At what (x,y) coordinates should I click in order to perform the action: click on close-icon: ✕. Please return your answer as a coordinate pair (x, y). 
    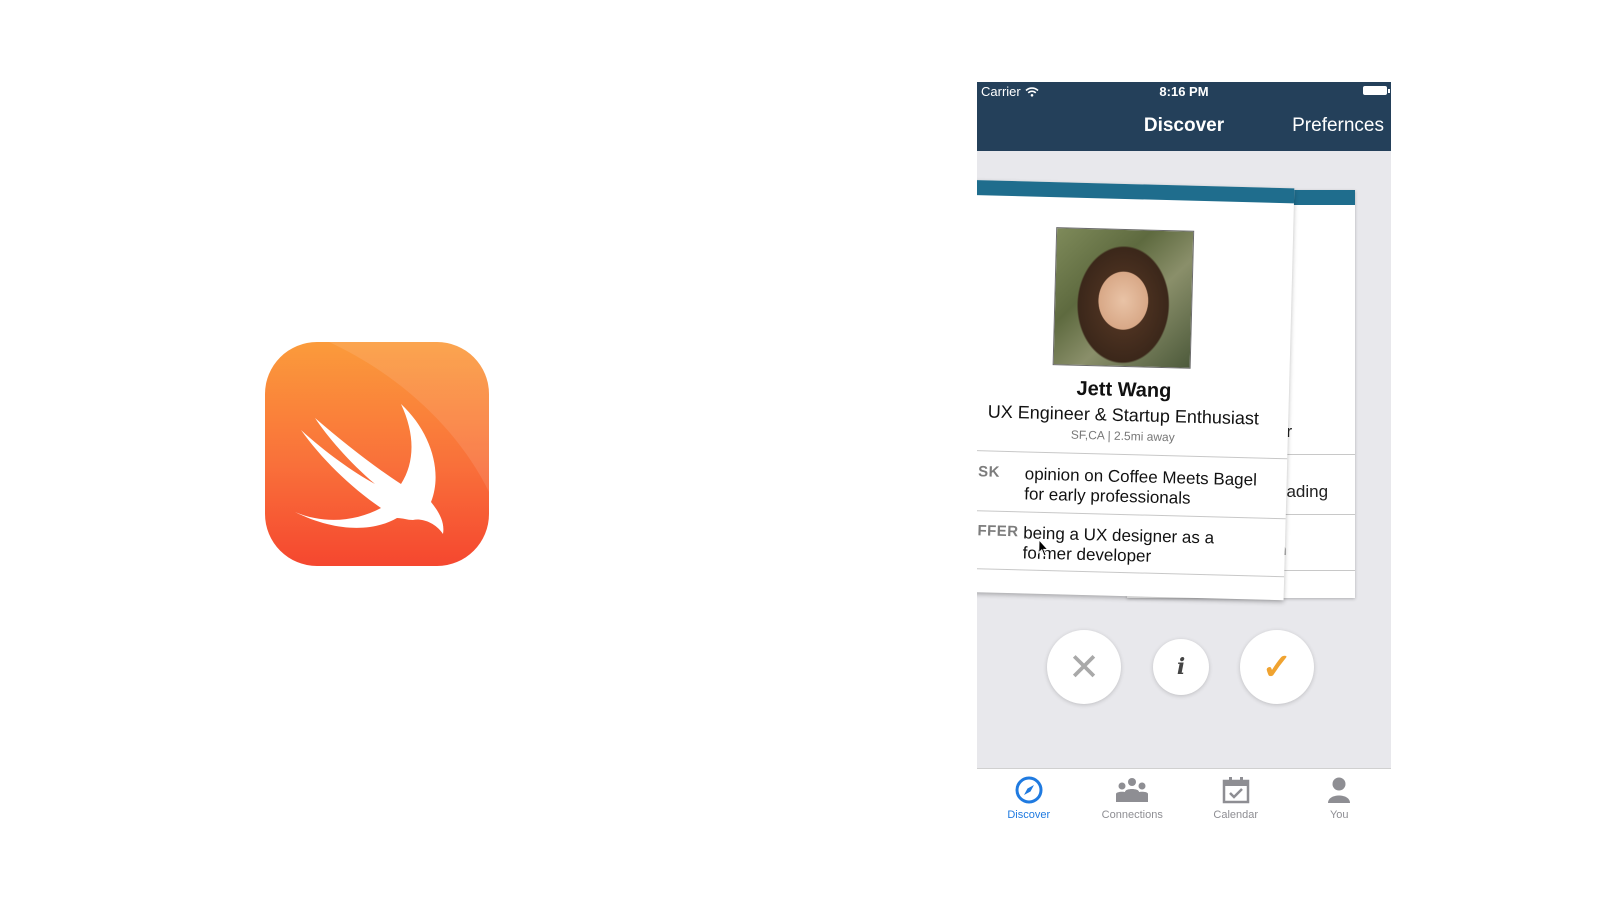
    Looking at the image, I should click on (1084, 667).